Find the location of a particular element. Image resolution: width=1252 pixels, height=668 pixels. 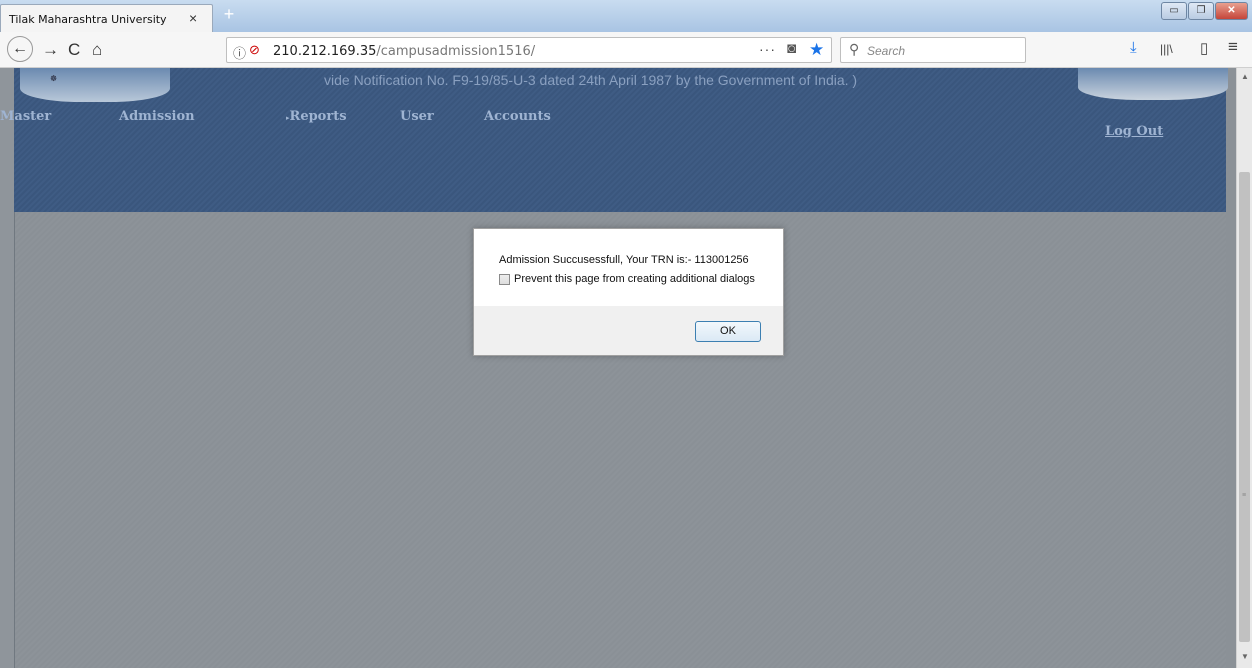

menu-accounts: Accounts is located at coordinates (517, 116).